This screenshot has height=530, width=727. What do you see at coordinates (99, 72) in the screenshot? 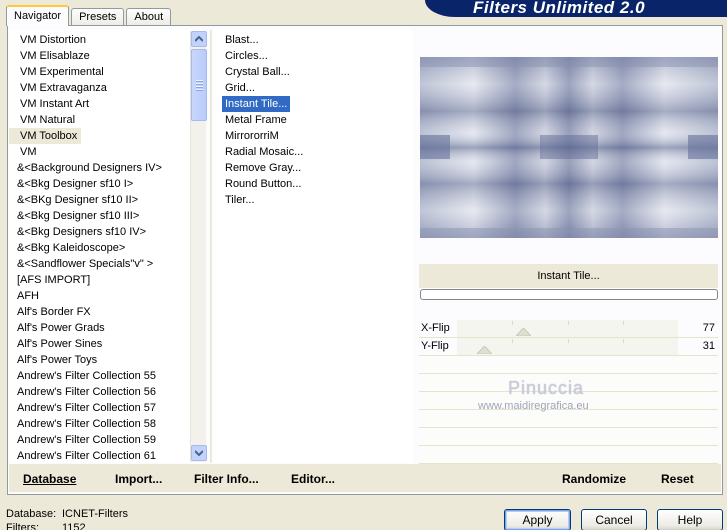
I see `category-item: VM Experimental` at bounding box center [99, 72].